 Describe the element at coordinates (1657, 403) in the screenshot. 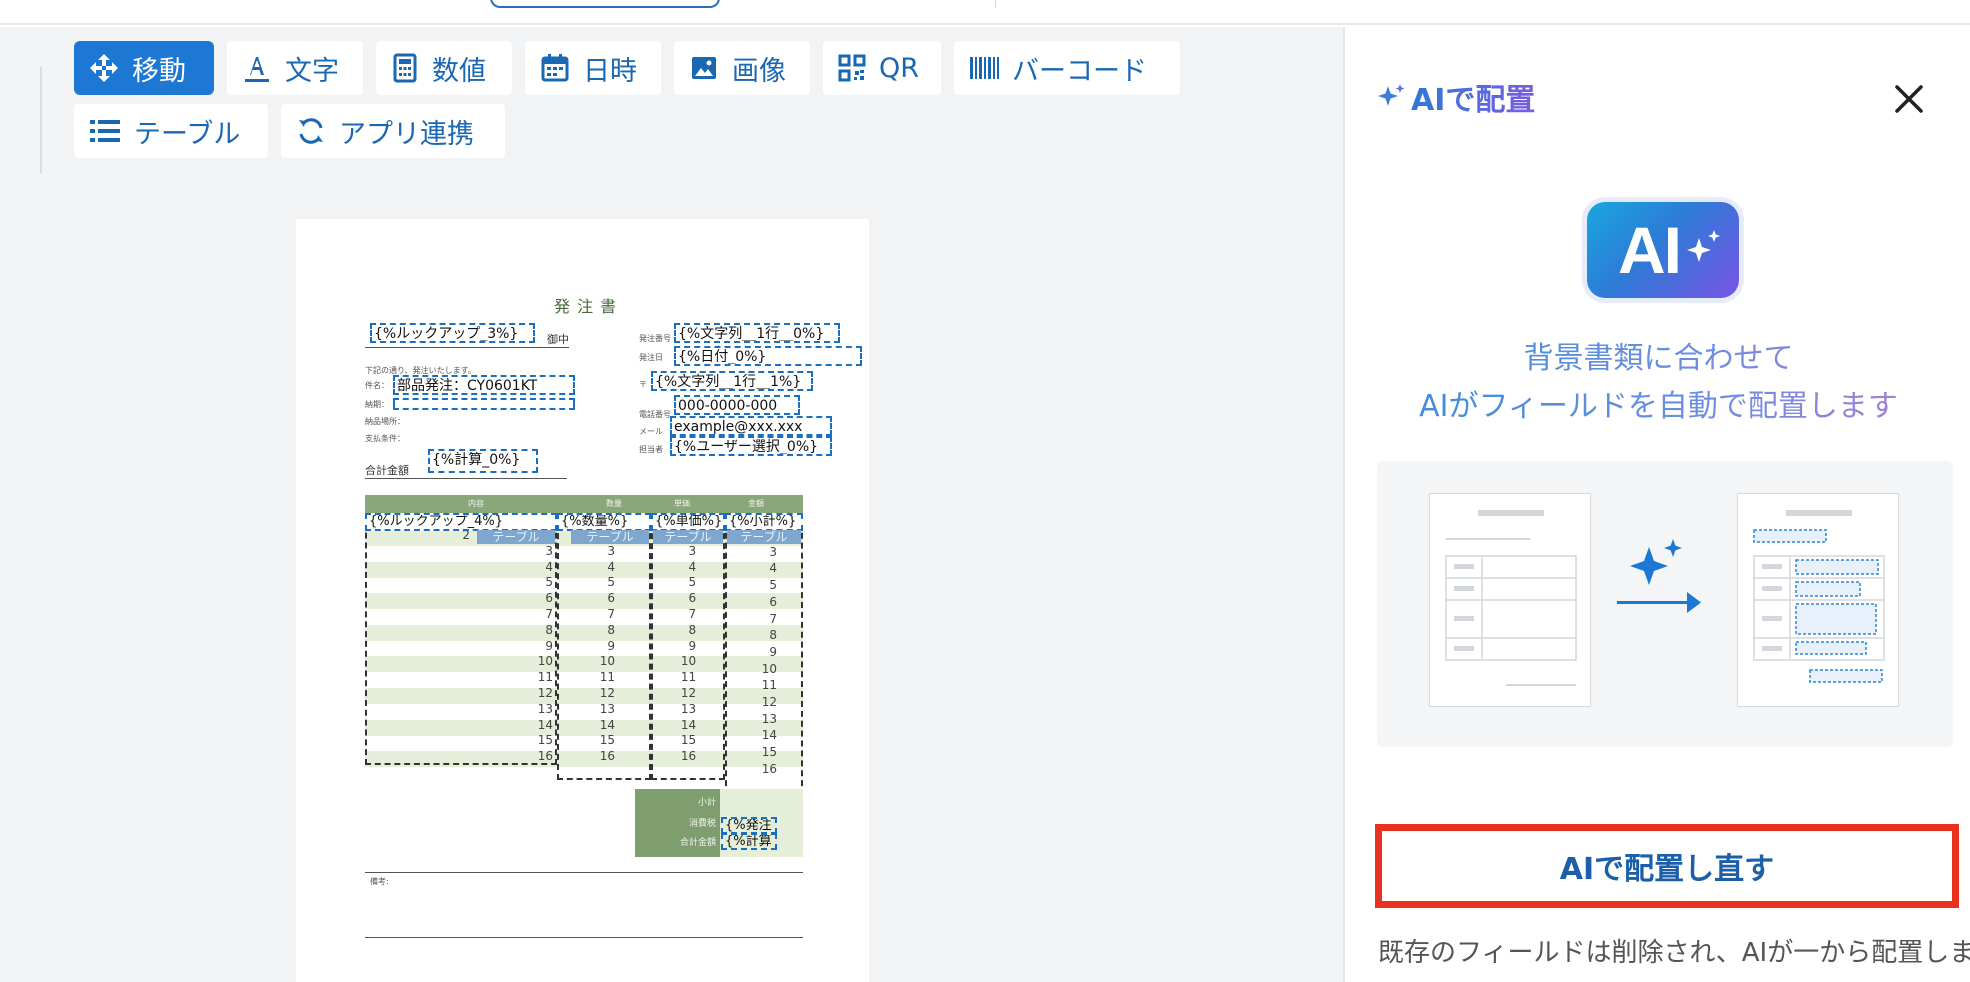

I see `panel-description-line2: AIがフィールドを自動で配置します` at that location.